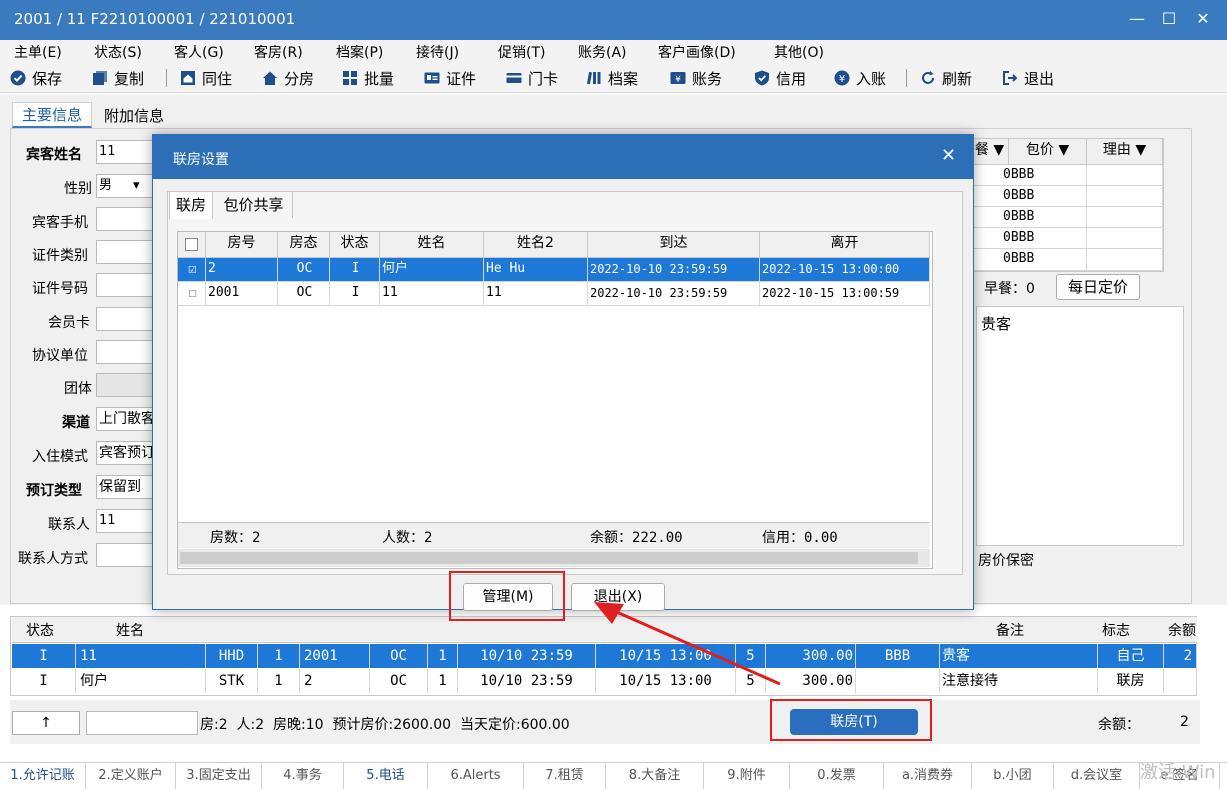  Describe the element at coordinates (118, 52) in the screenshot. I see `menu-status: 状态(S)` at that location.